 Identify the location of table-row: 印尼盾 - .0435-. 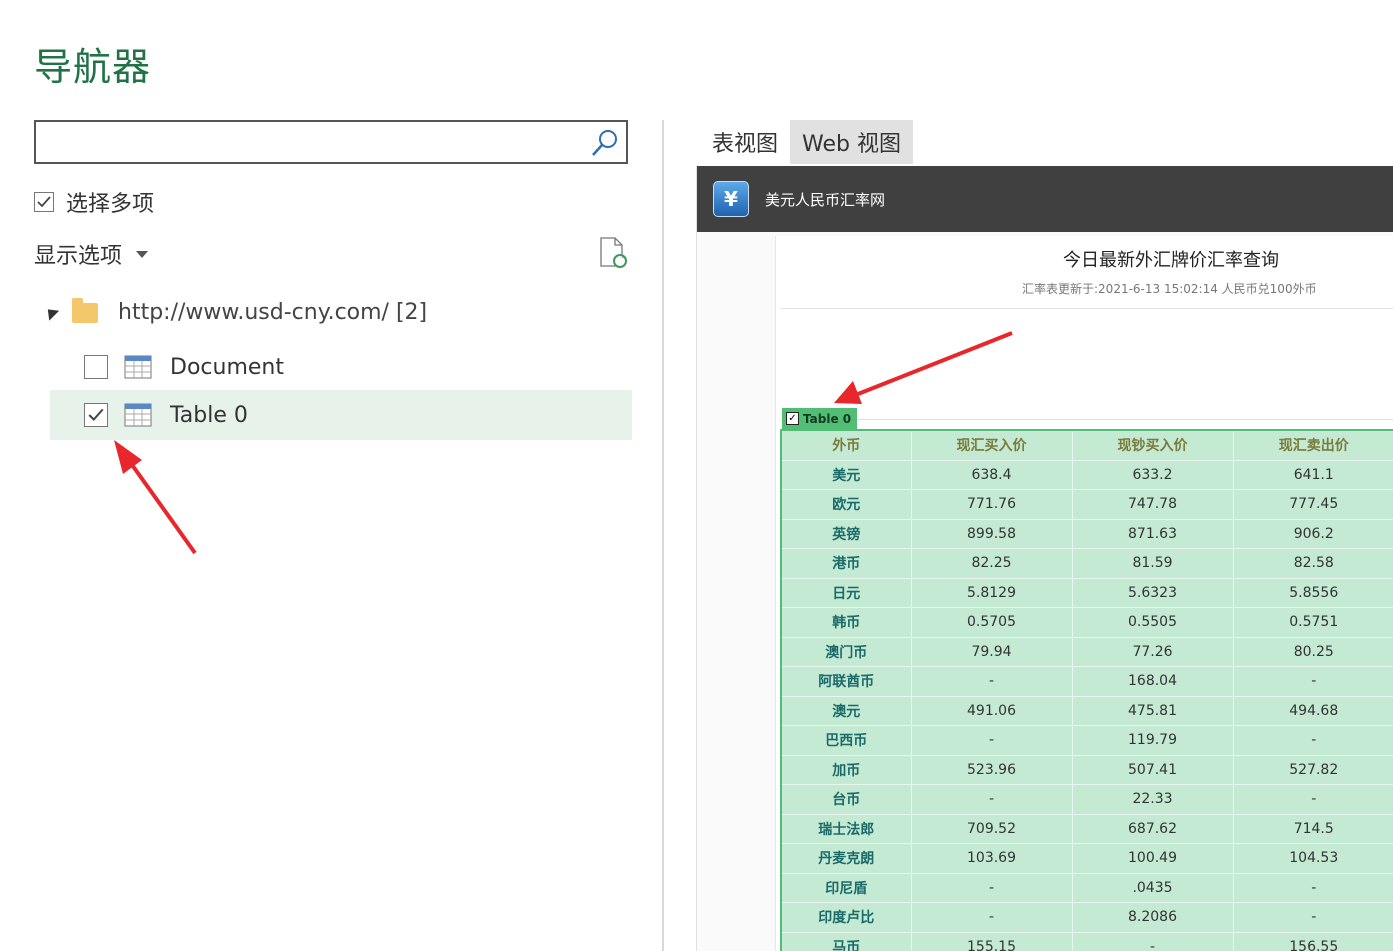
(1086, 887).